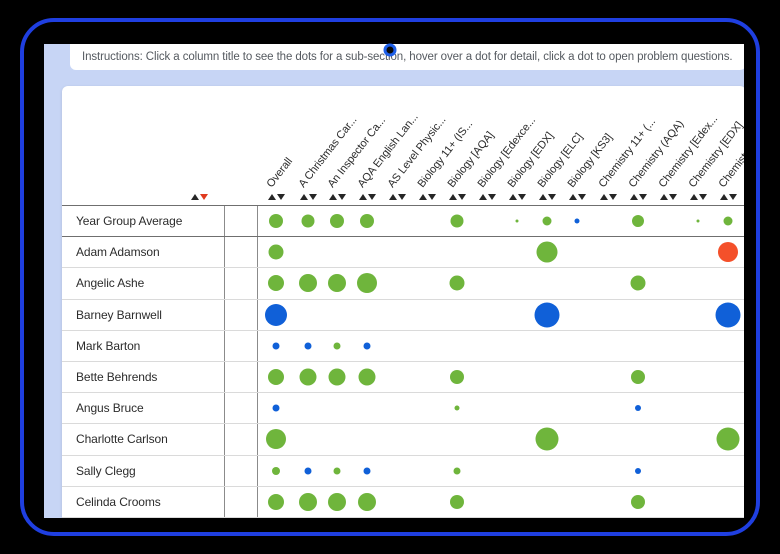  Describe the element at coordinates (403, 440) in the screenshot. I see `table-row: Charlotte Carlson` at that location.